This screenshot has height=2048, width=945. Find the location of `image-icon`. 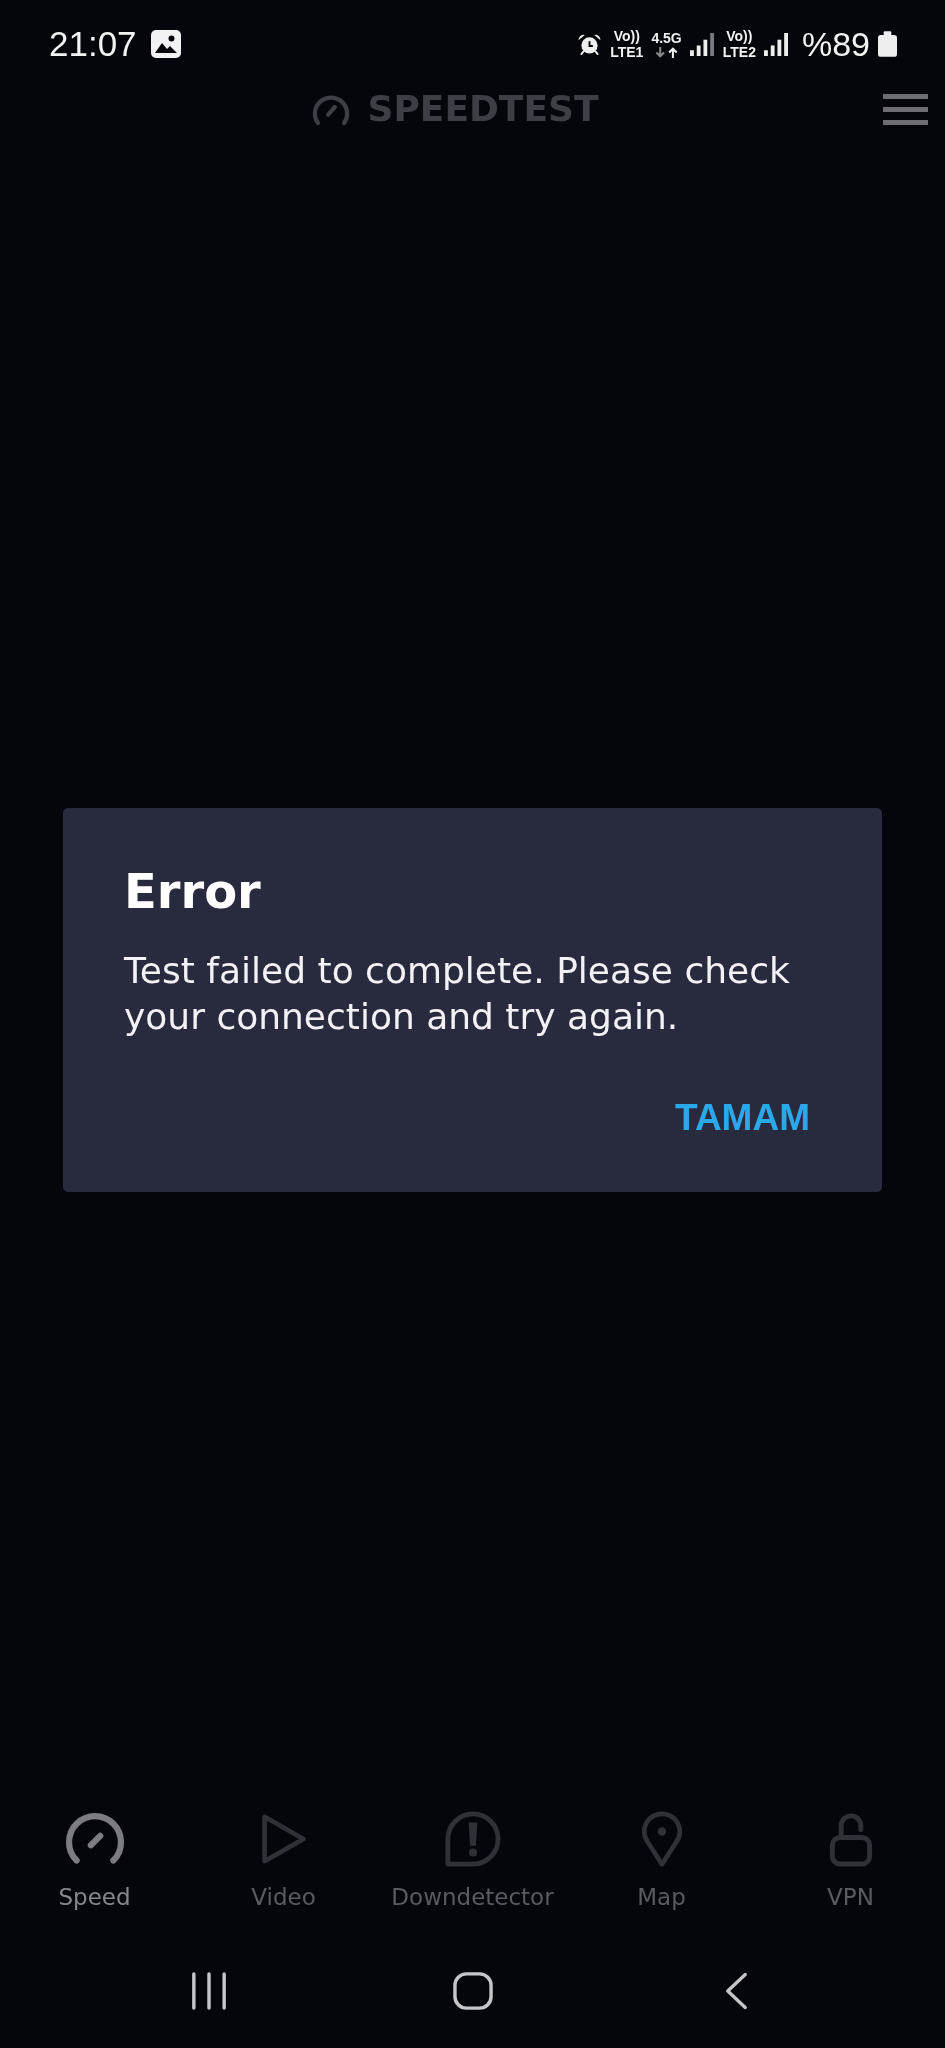

image-icon is located at coordinates (165, 44).